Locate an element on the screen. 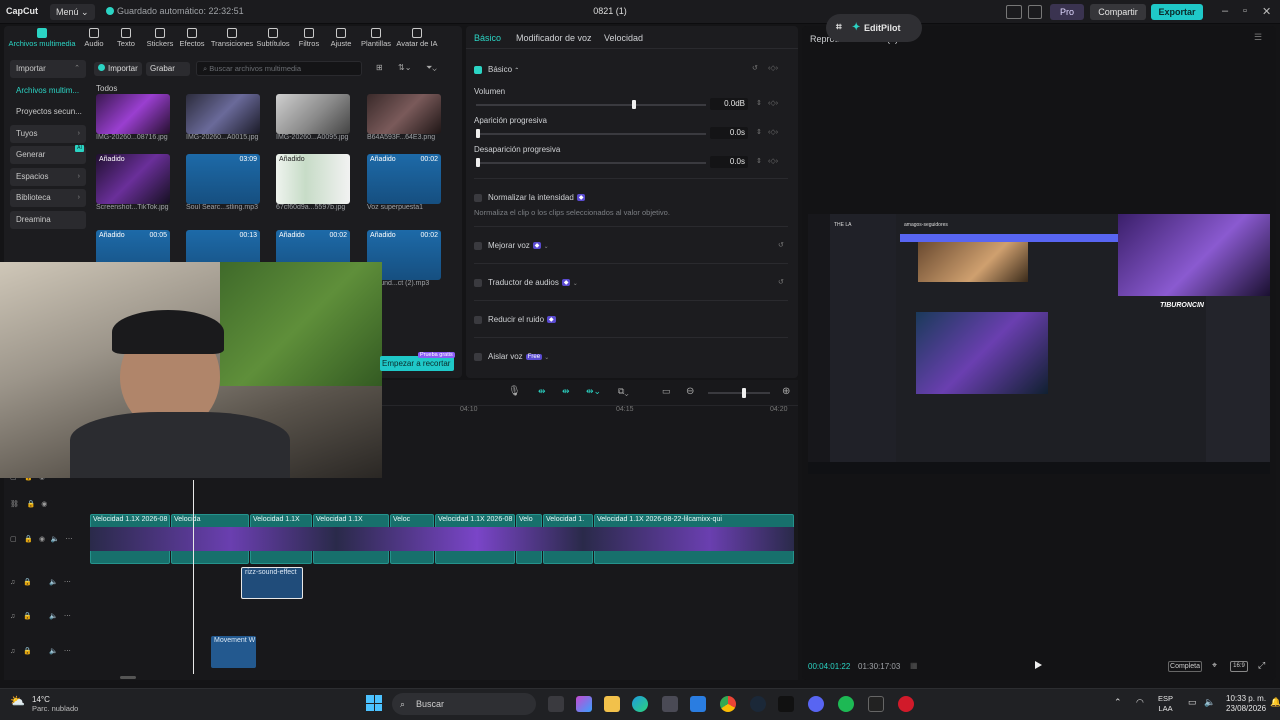 The height and width of the screenshot is (720, 1280). tab-ai-avatar: Avatar de IA is located at coordinates (417, 38).